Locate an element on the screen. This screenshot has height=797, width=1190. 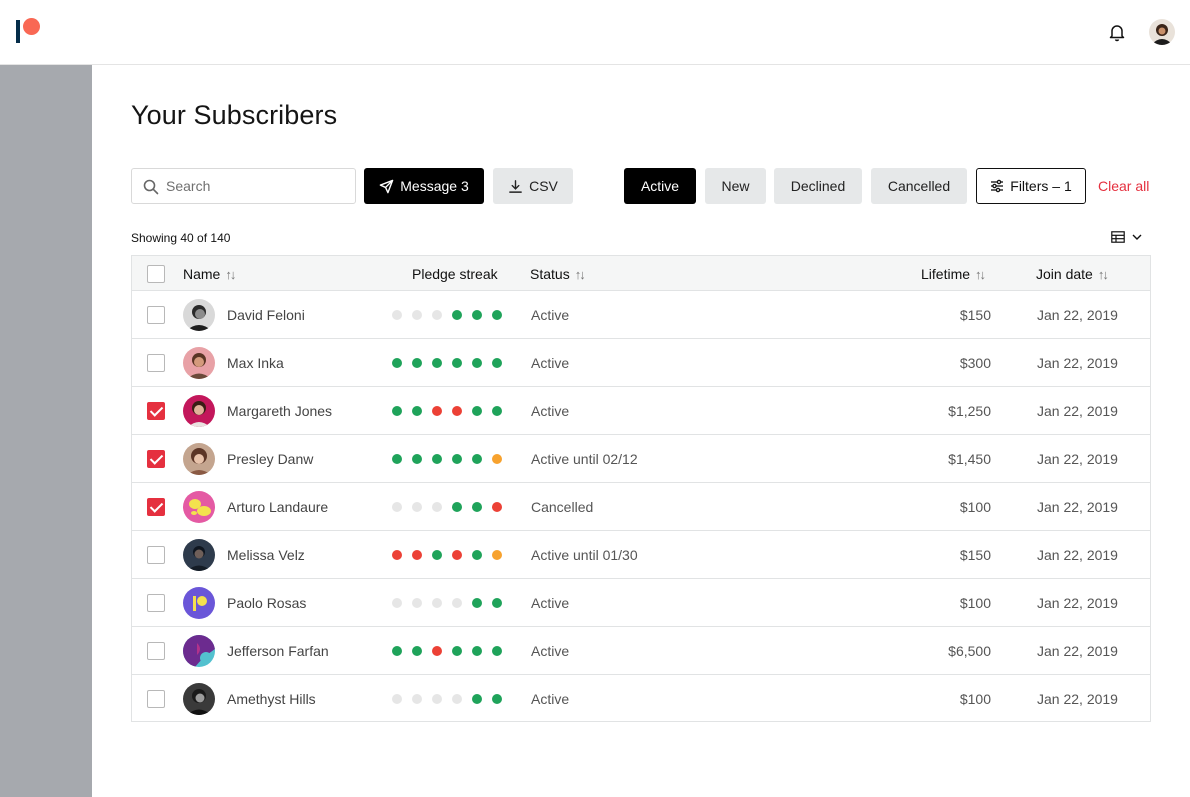
table-row: Max Inka Active $300 Jan 22, 2019 is located at coordinates (641, 363).